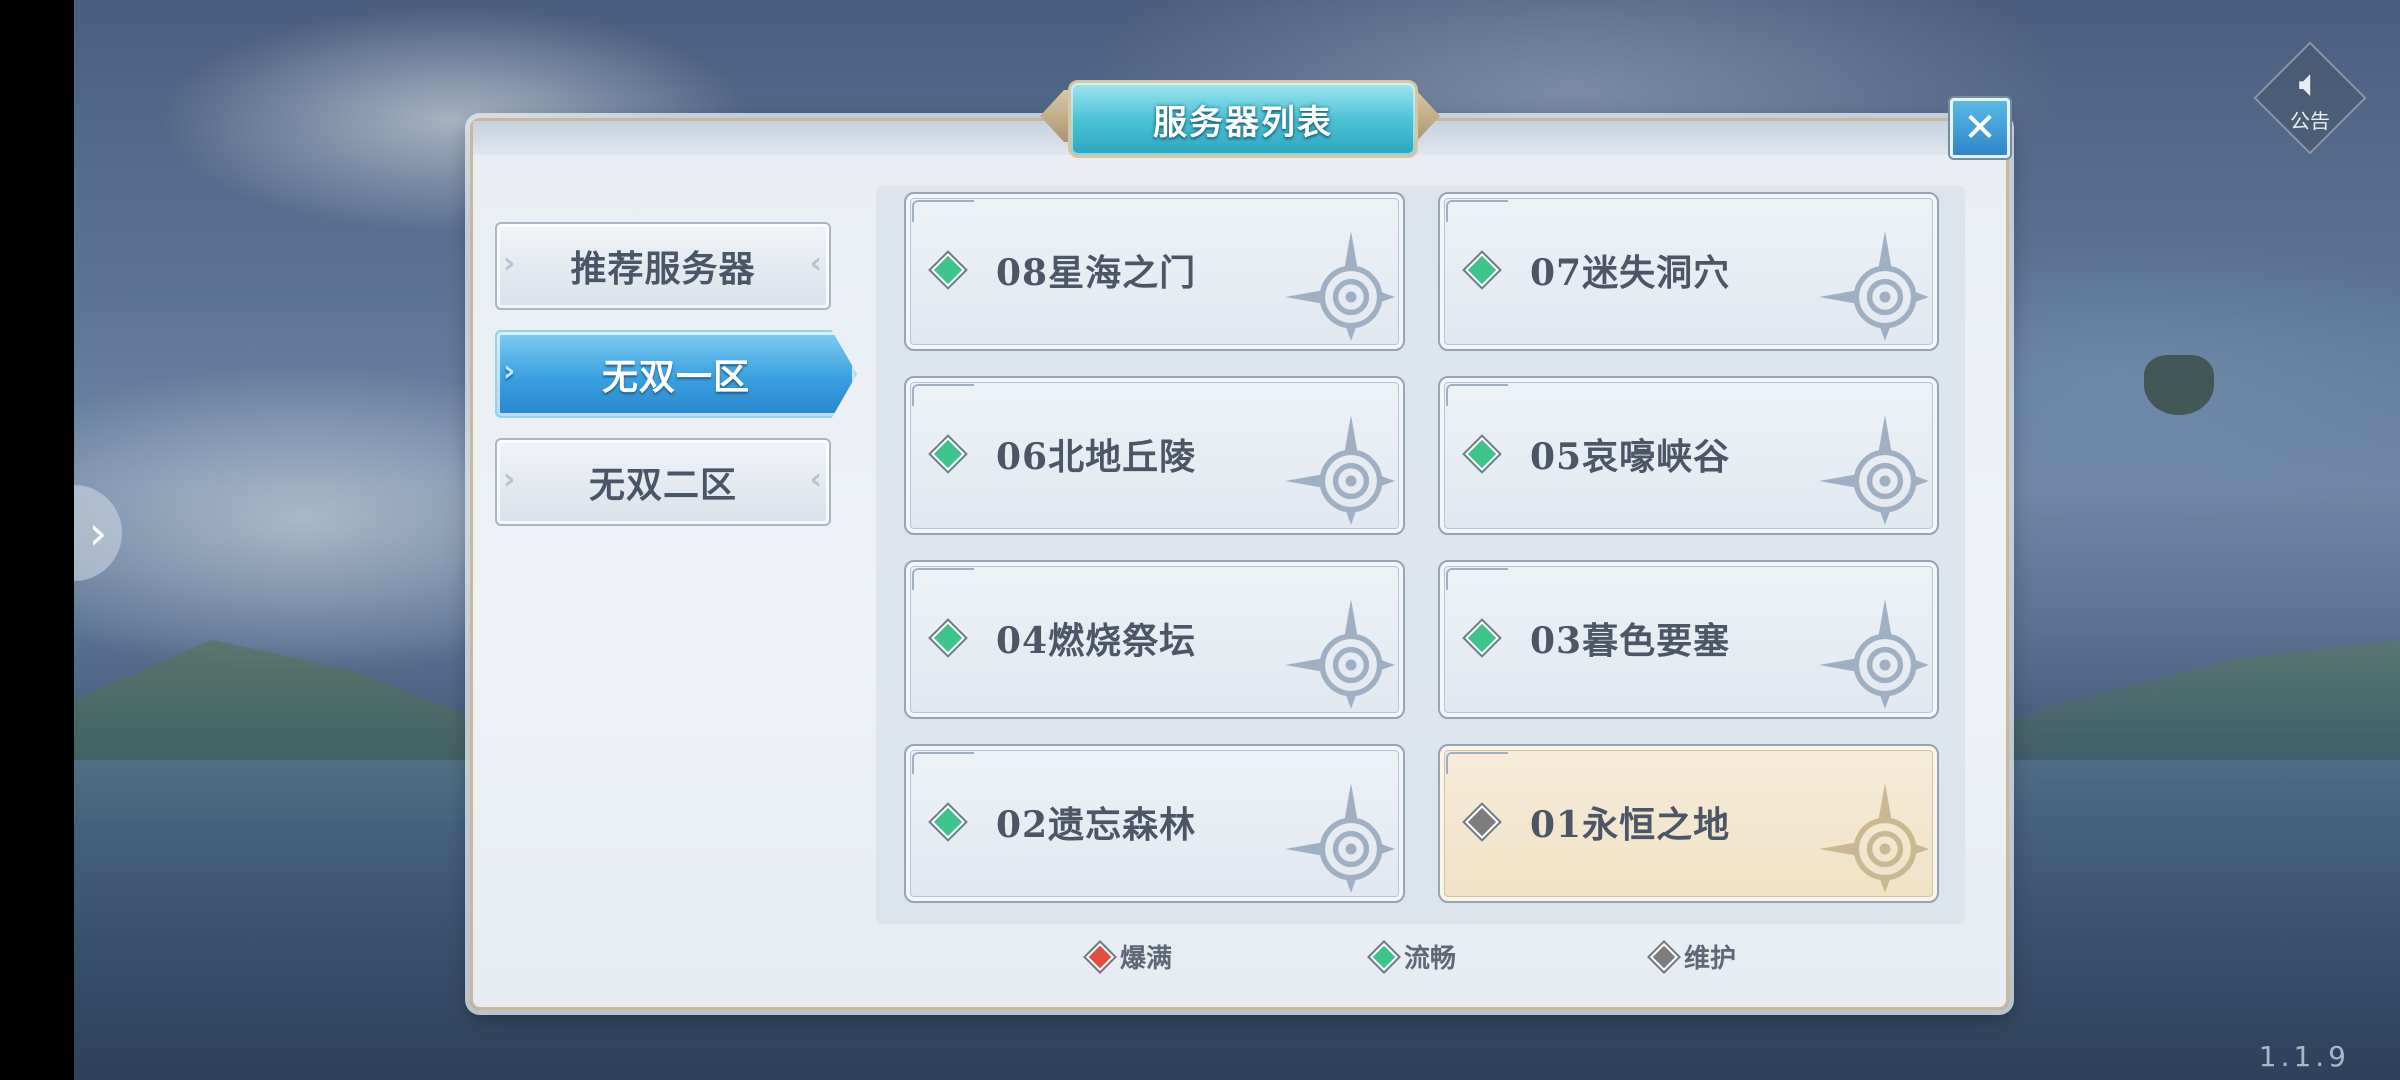 The width and height of the screenshot is (2400, 1080). Describe the element at coordinates (1630, 273) in the screenshot. I see `server-name: 07迷失洞穴` at that location.